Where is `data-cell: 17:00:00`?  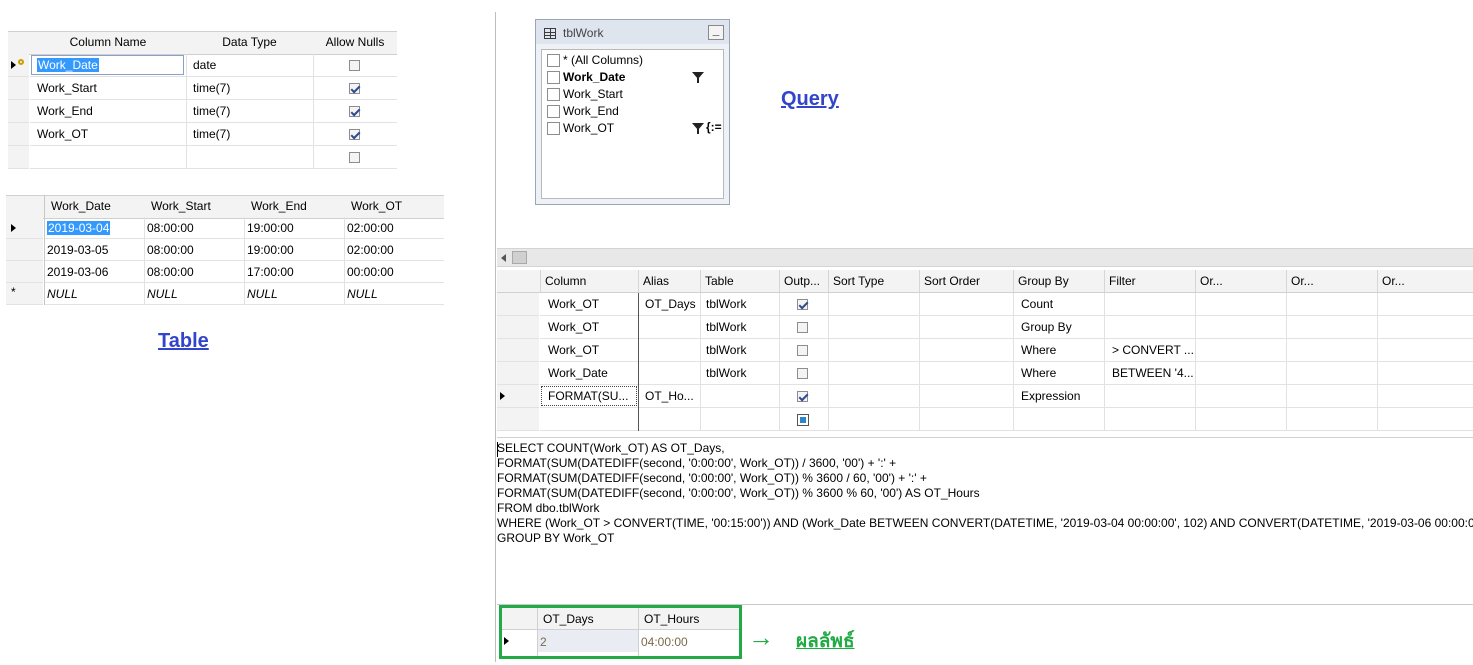
data-cell: 17:00:00 is located at coordinates (270, 272).